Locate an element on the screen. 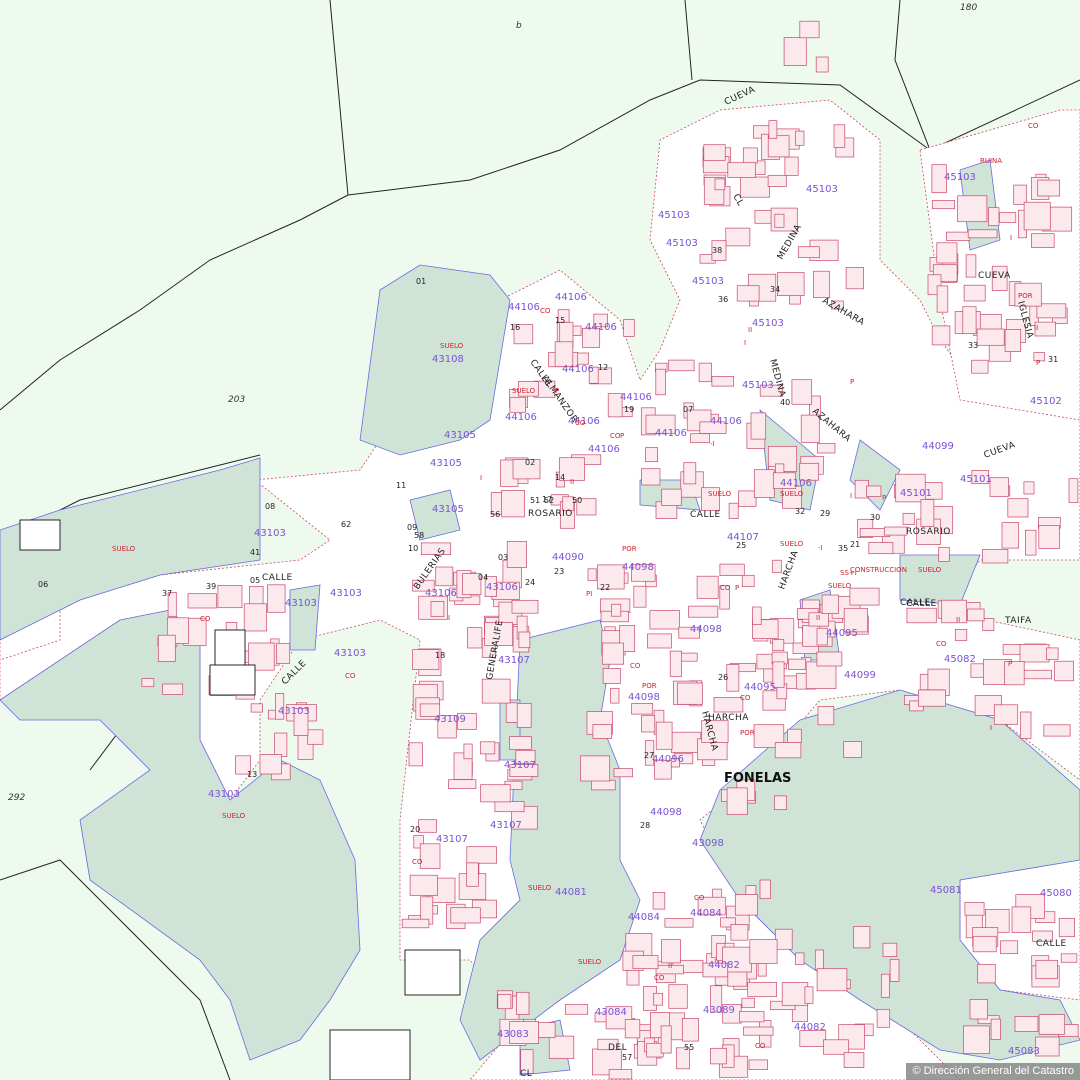  parcel-ref-label: 44081 is located at coordinates (571, 892).